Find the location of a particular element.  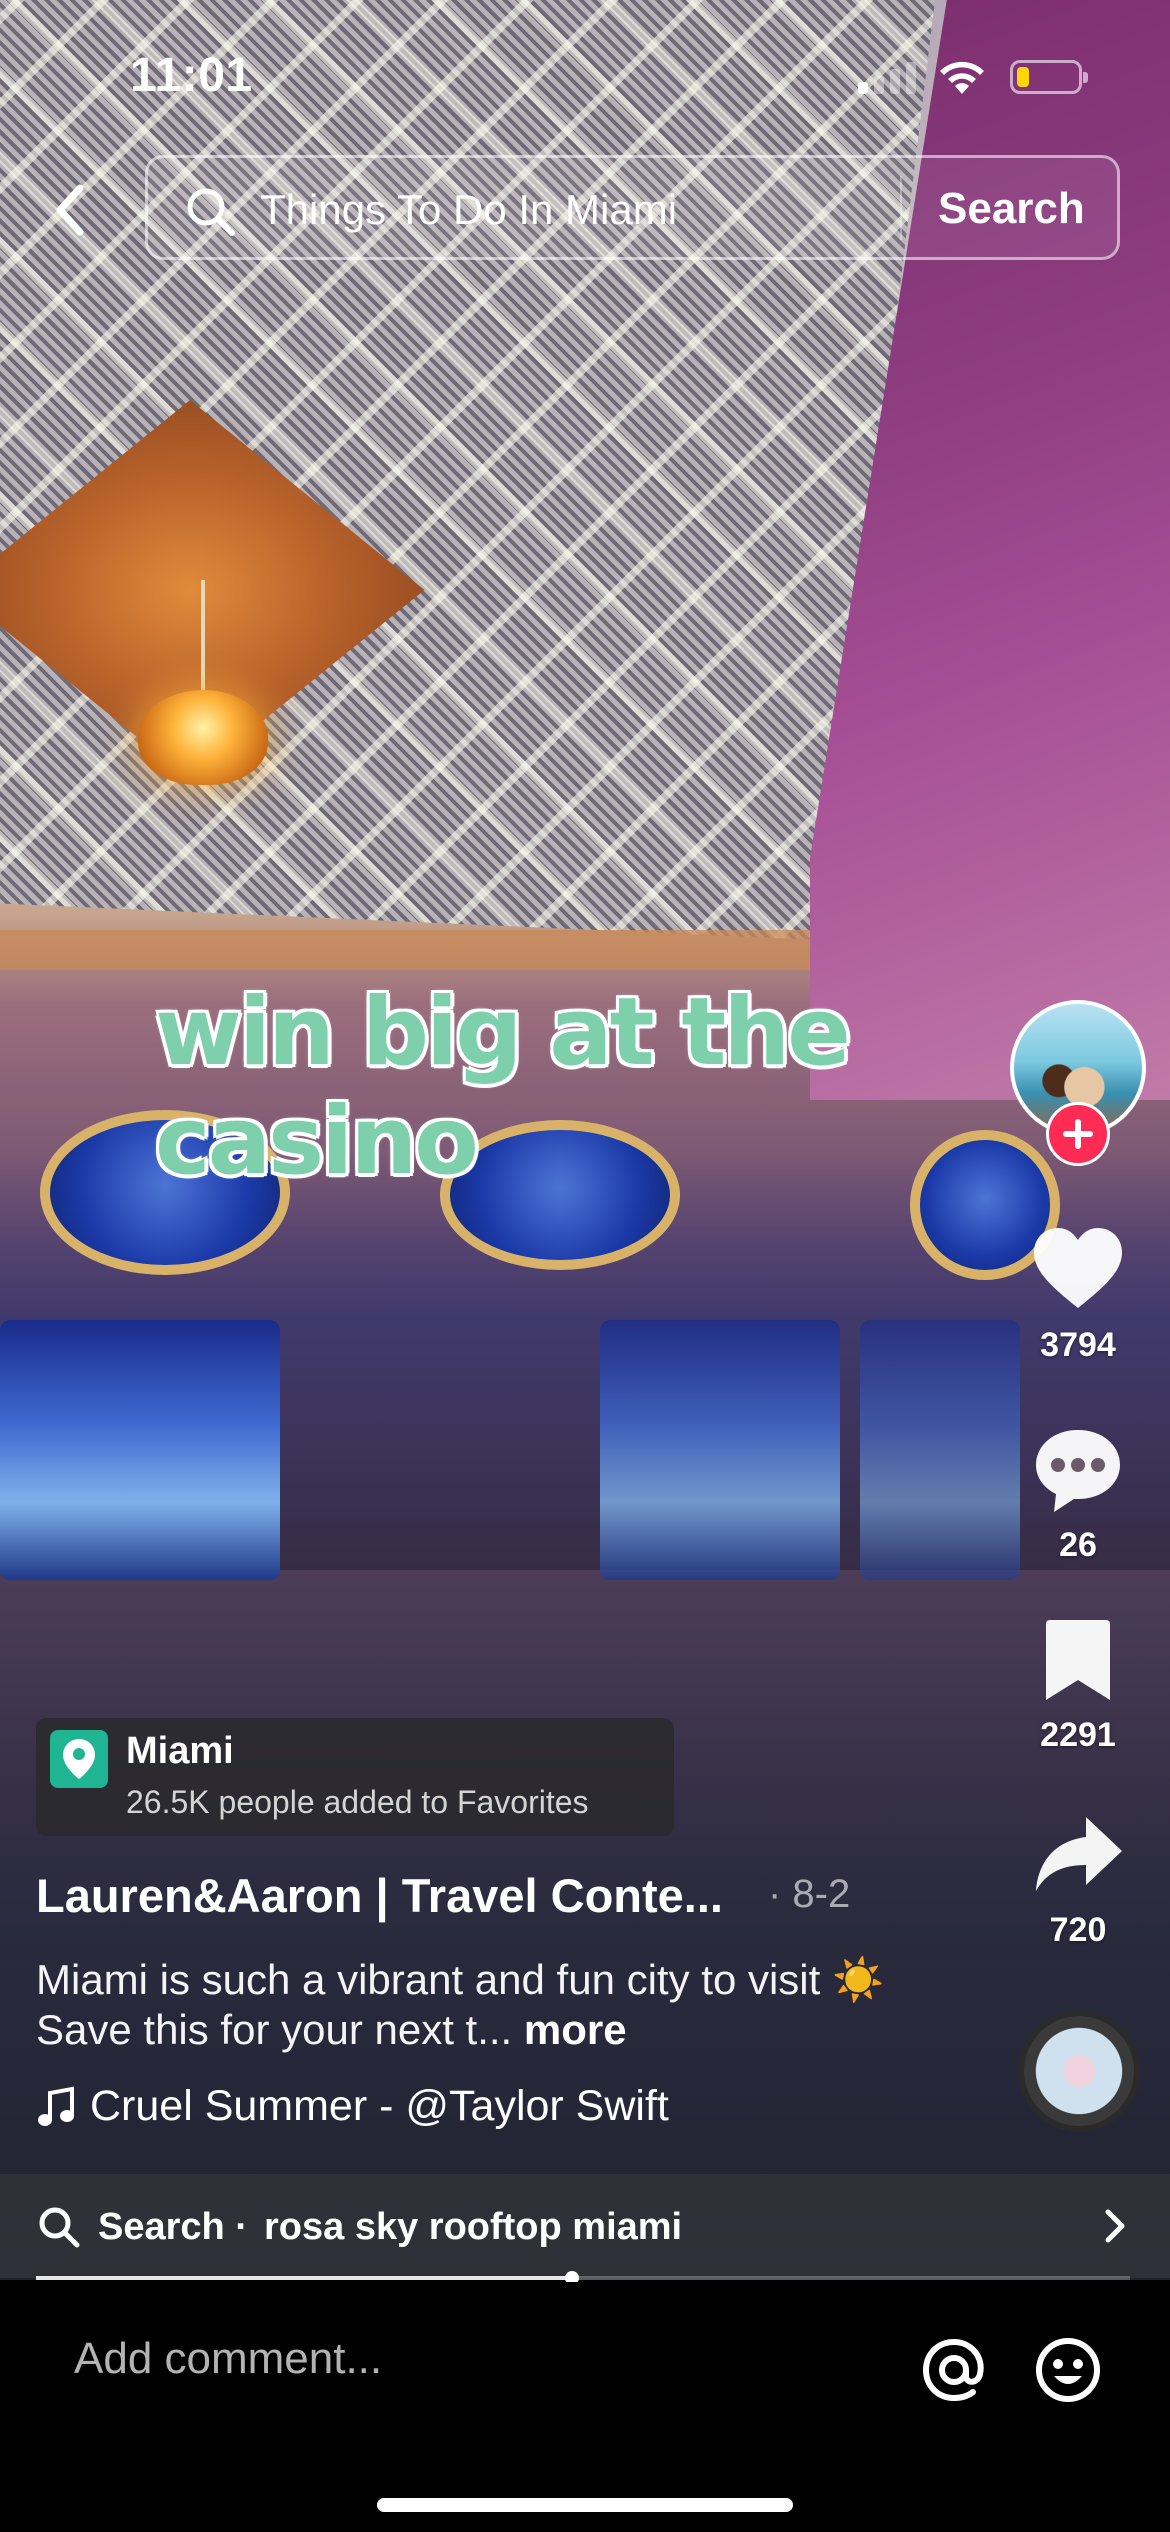

related-search-label: Search · is located at coordinates (173, 2227).